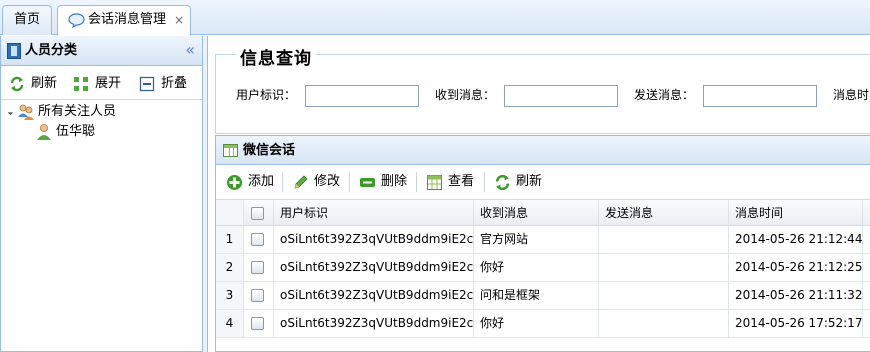 The width and height of the screenshot is (870, 352). I want to click on expand-icon, so click(81, 84).